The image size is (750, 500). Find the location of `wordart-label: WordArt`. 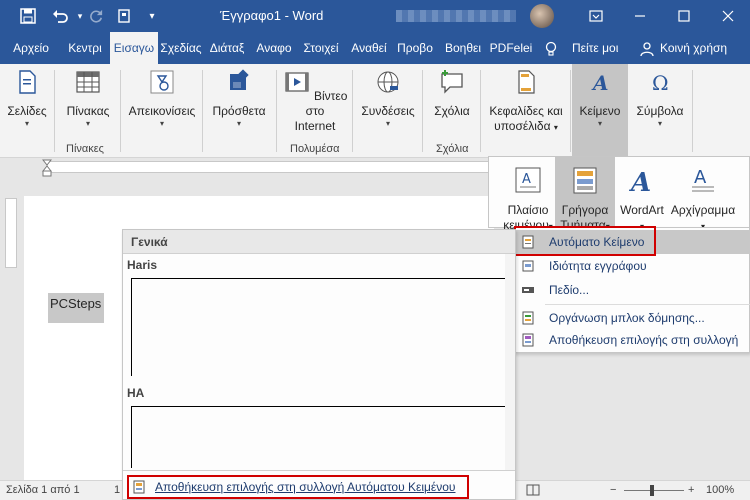

wordart-label: WordArt is located at coordinates (642, 210).